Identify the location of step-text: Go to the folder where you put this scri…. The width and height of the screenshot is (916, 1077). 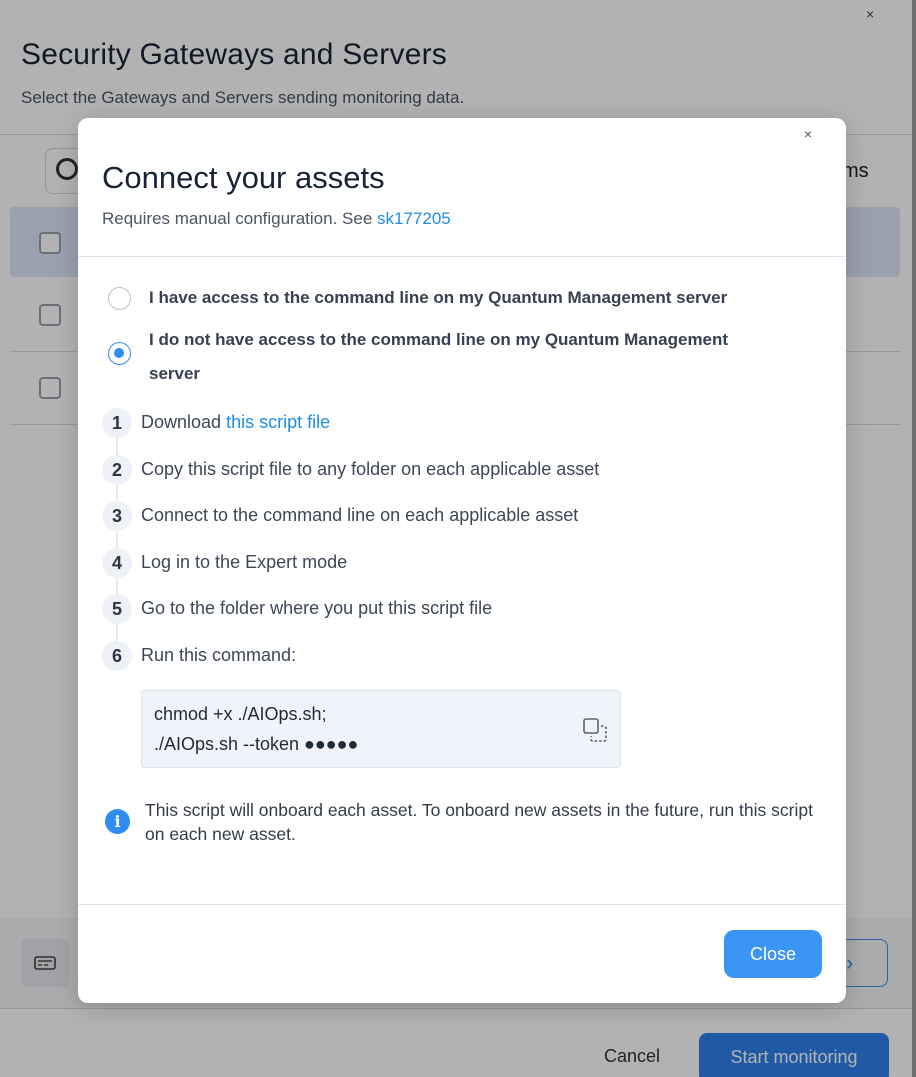
(317, 608).